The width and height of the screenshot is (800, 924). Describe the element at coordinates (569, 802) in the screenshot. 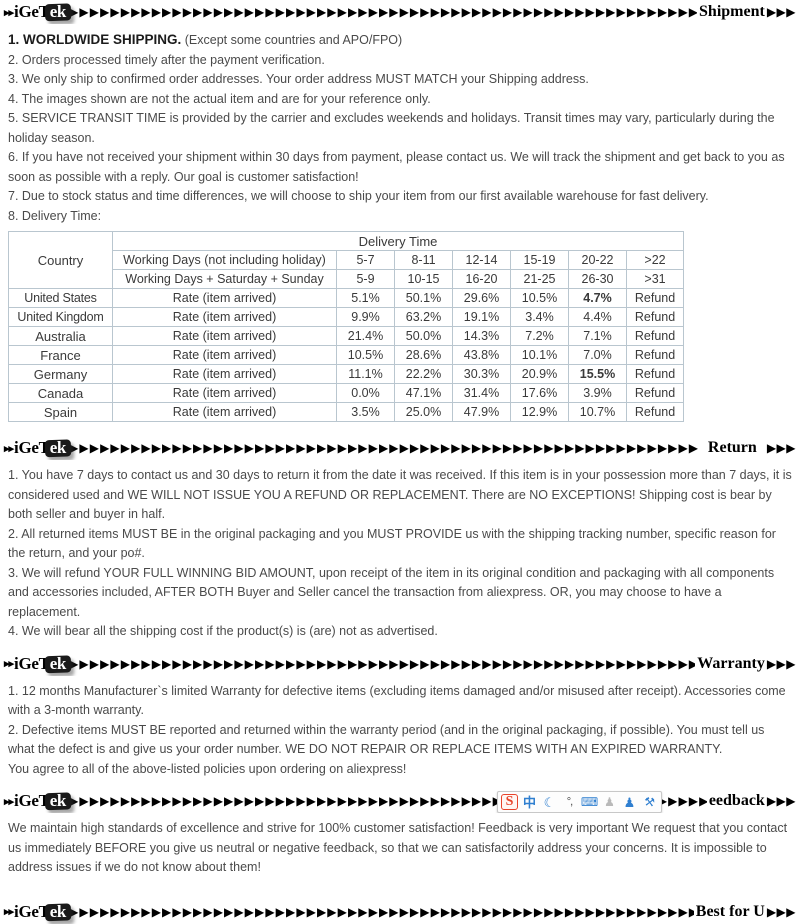

I see `punctuation-icon: °,` at that location.